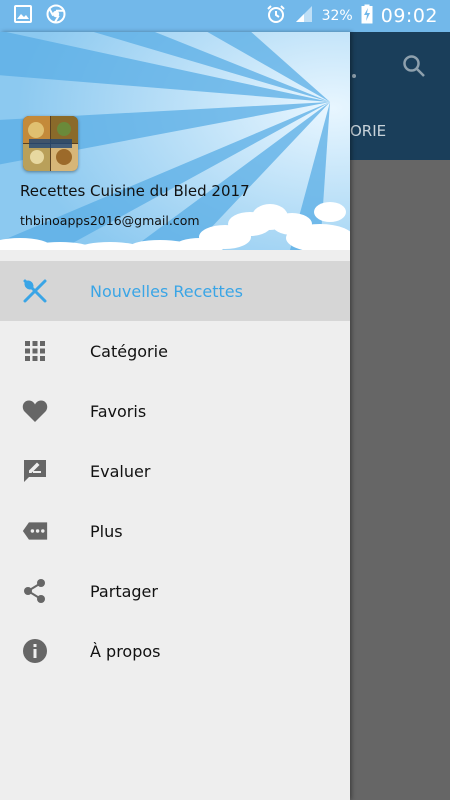 The width and height of the screenshot is (450, 800). Describe the element at coordinates (276, 16) in the screenshot. I see `alarm-icon` at that location.